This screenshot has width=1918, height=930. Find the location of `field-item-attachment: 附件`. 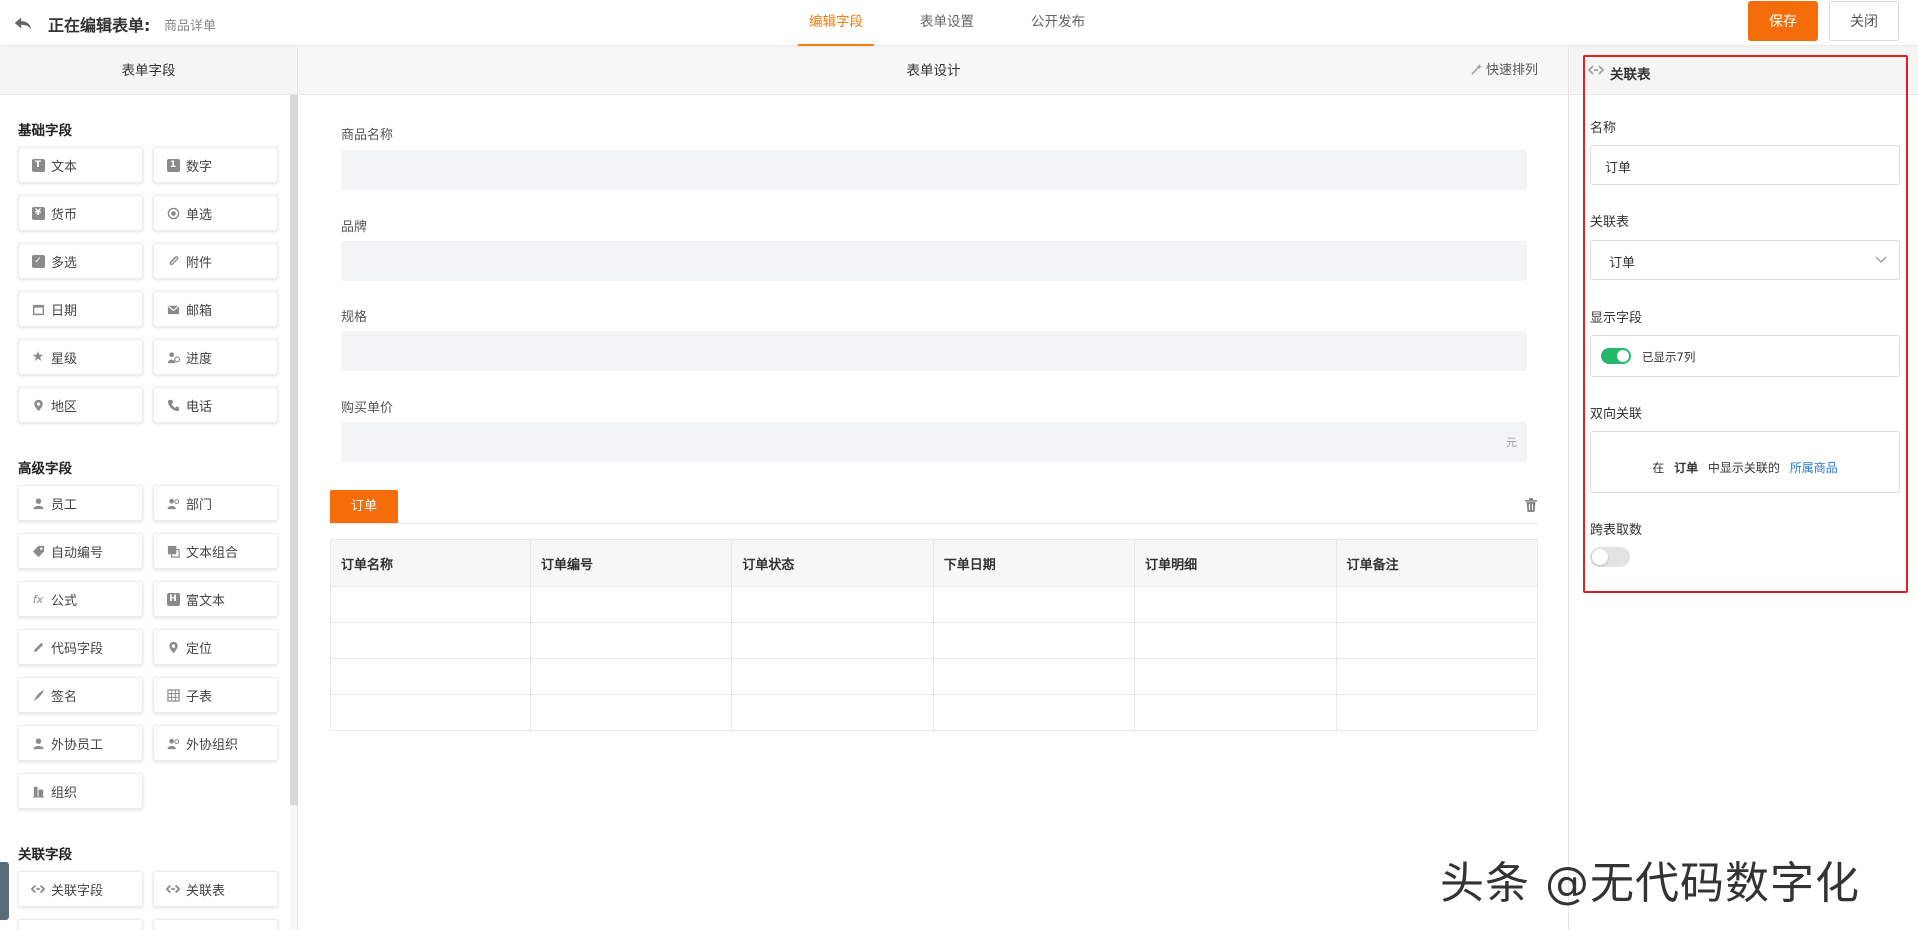

field-item-attachment: 附件 is located at coordinates (215, 261).